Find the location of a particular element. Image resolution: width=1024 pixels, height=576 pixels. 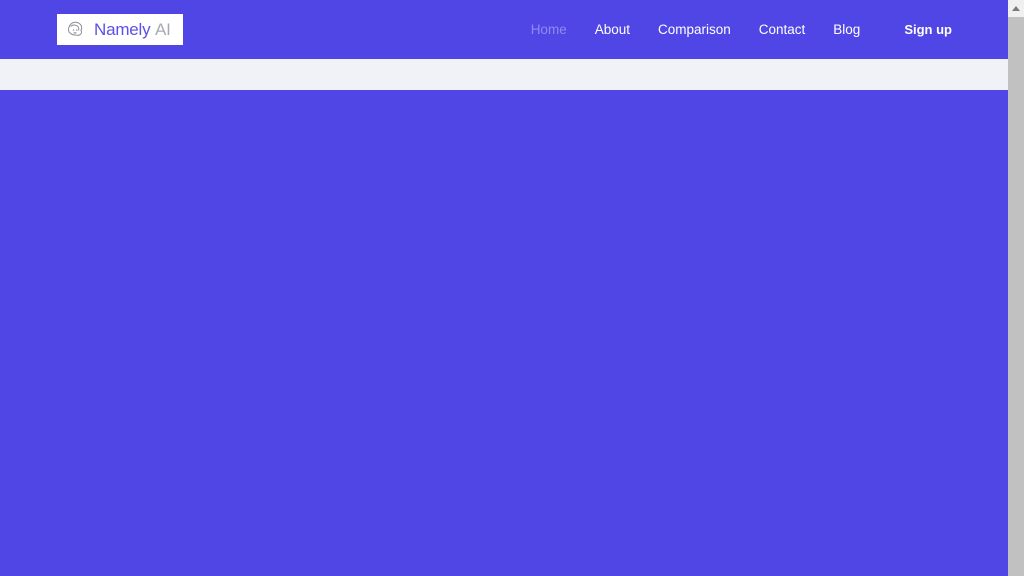

scrollbar-thumb is located at coordinates (1016, 296).